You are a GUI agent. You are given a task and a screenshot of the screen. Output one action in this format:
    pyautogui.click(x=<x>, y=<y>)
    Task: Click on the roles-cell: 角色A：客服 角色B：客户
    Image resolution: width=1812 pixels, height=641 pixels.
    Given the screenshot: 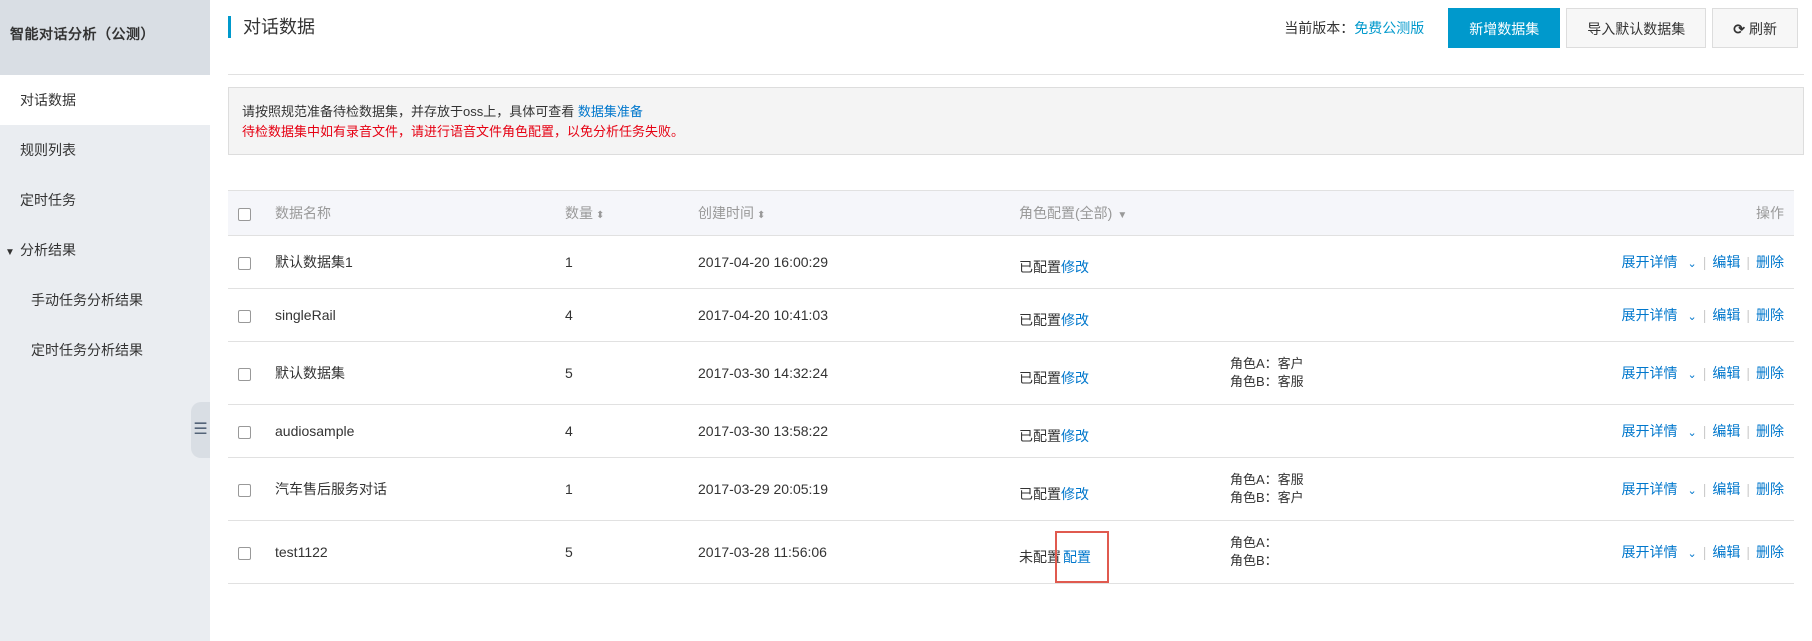 What is the action you would take?
    pyautogui.click(x=1410, y=489)
    